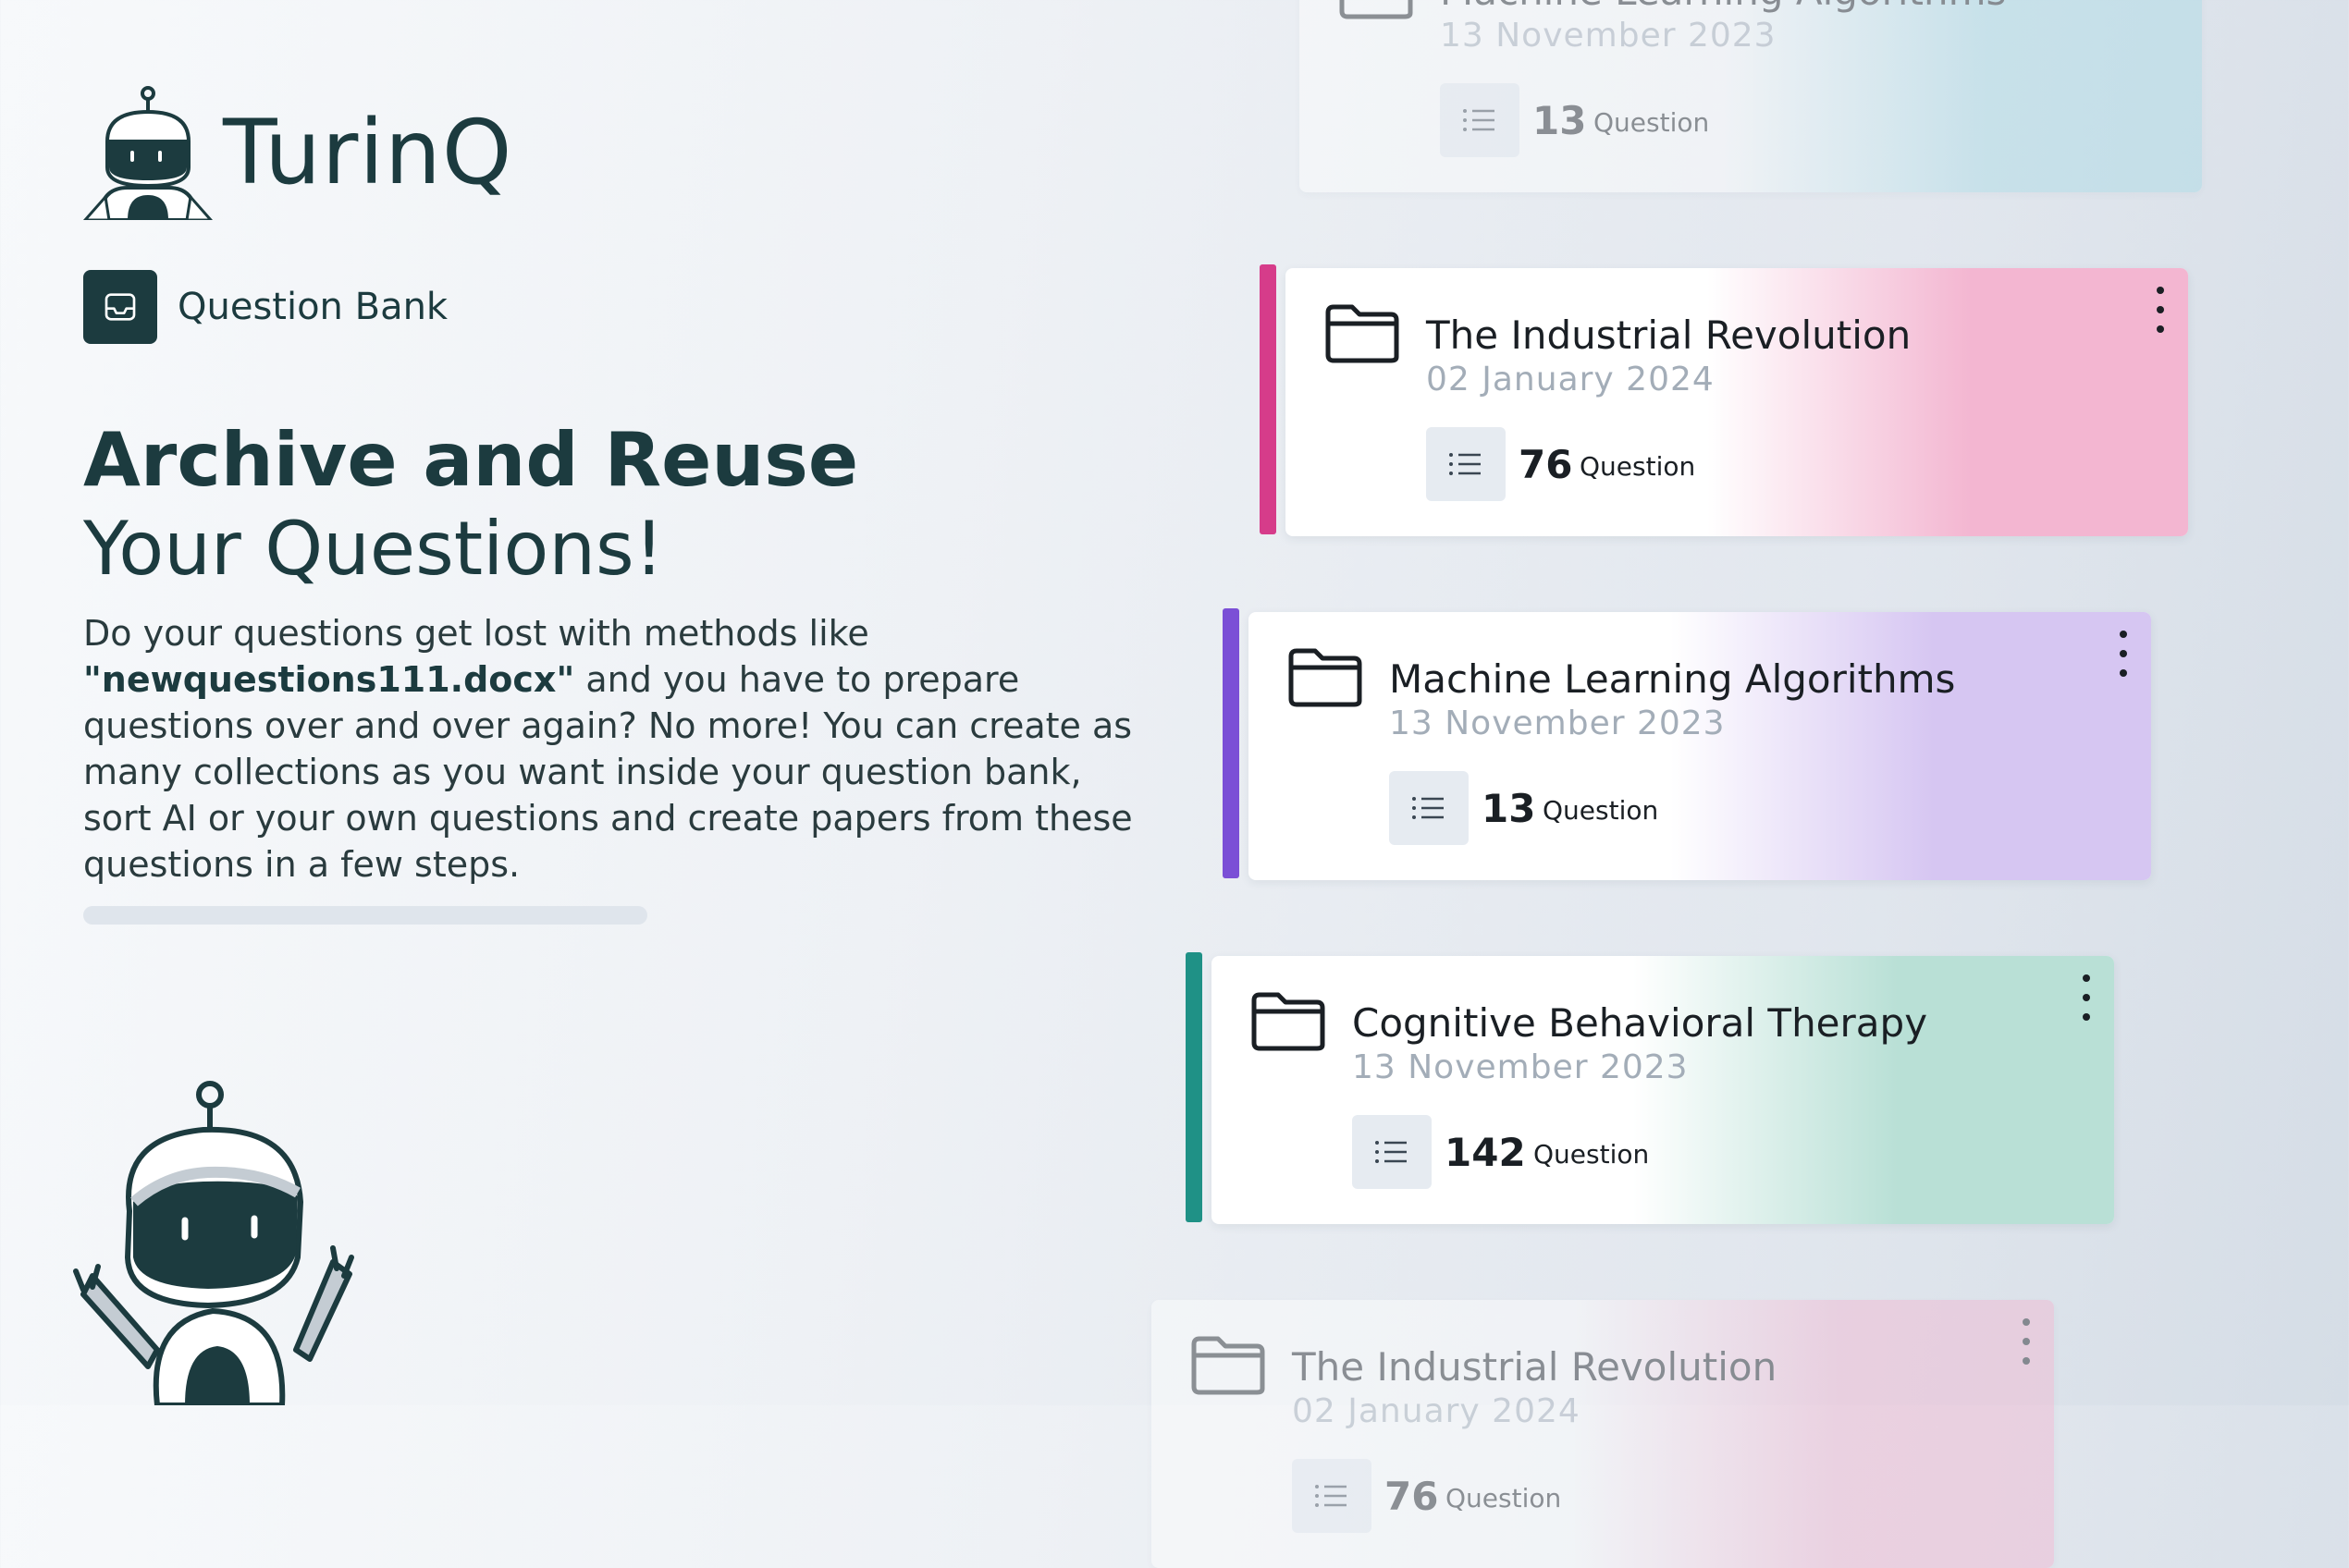  What do you see at coordinates (1640, 1023) in the screenshot?
I see `collection-title: Cognitive Behavioral Therapy` at bounding box center [1640, 1023].